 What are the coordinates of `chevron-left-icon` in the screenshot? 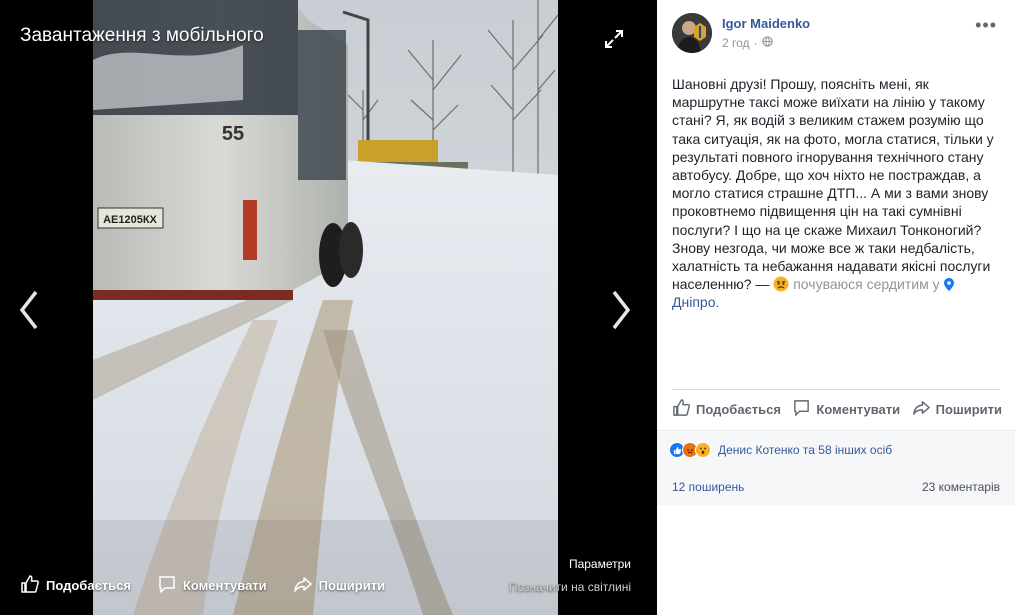 It's located at (29, 310).